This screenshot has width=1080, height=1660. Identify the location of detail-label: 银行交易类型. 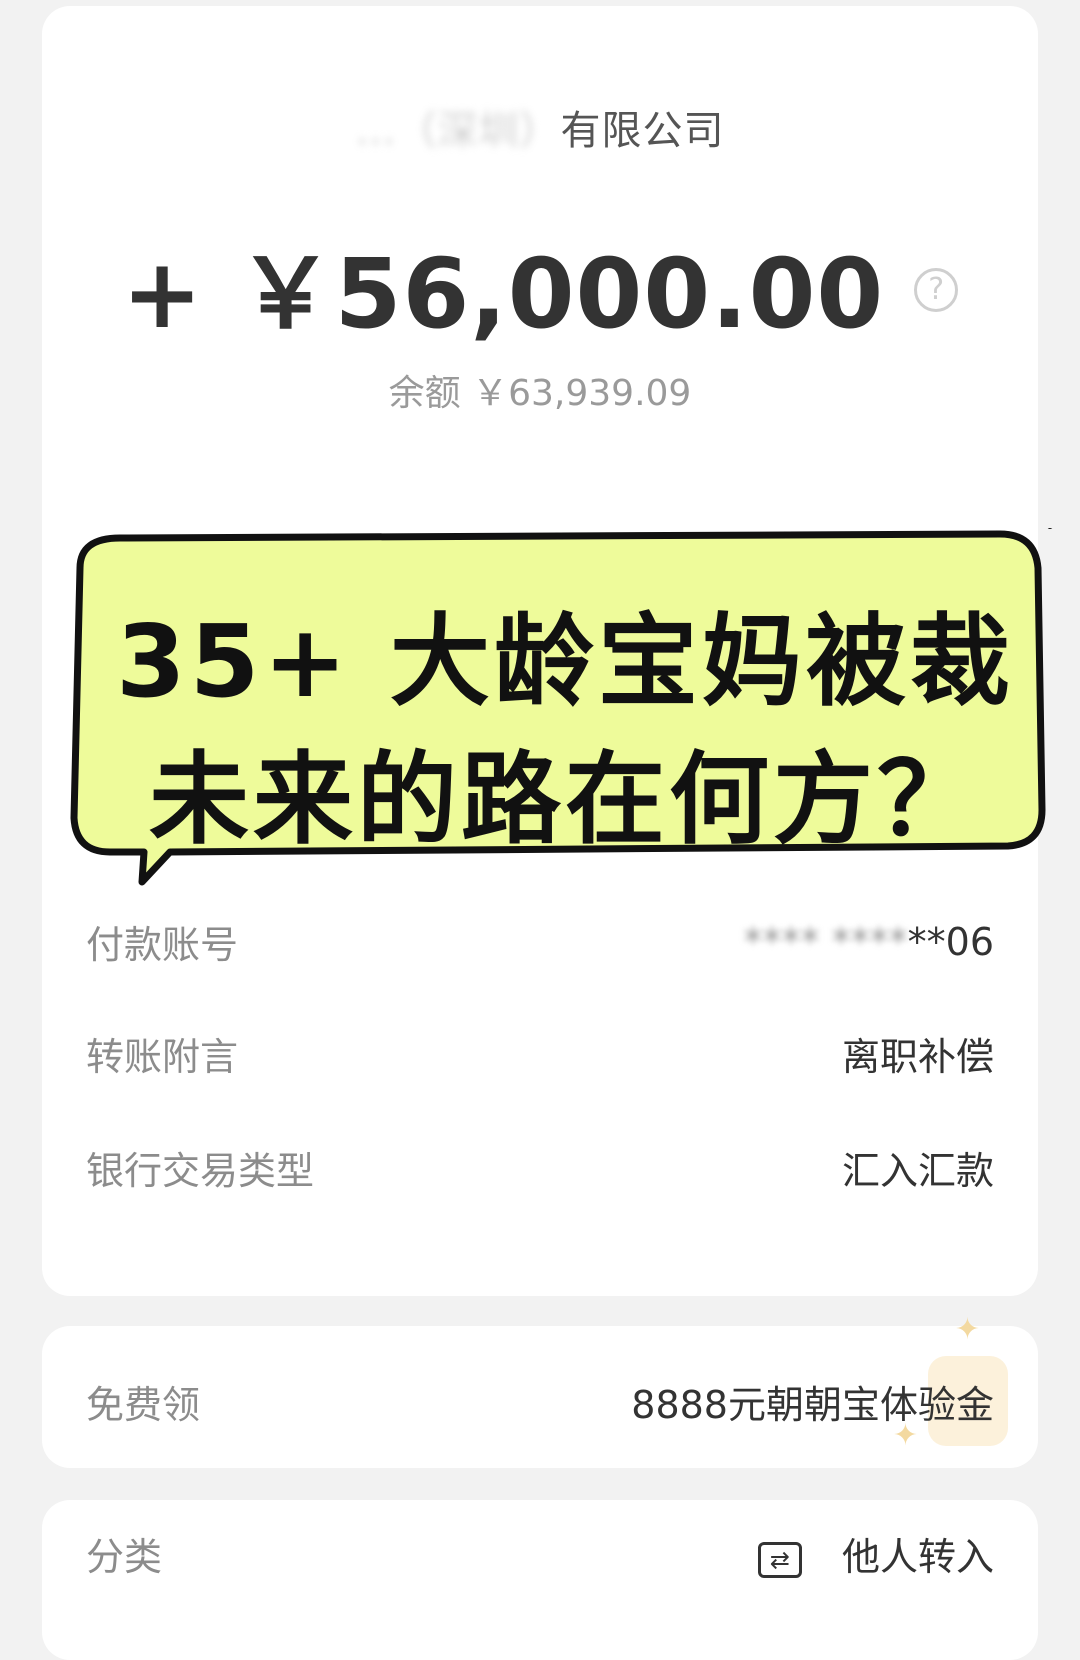
(200, 1171).